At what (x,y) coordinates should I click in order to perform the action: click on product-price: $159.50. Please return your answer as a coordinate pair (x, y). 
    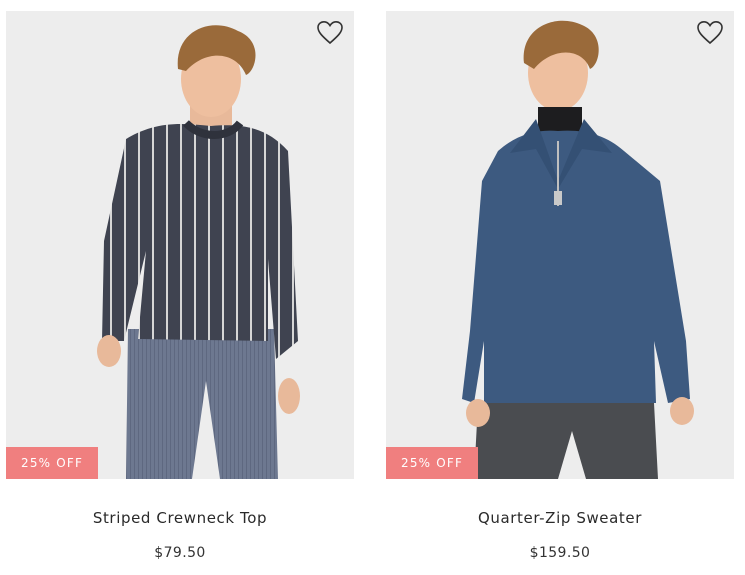
    Looking at the image, I should click on (560, 553).